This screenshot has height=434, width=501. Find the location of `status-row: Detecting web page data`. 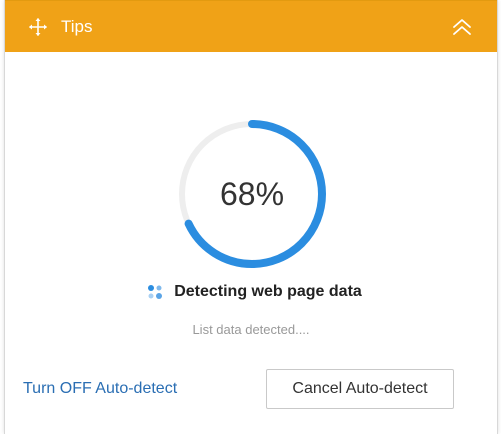

status-row: Detecting web page data is located at coordinates (251, 292).